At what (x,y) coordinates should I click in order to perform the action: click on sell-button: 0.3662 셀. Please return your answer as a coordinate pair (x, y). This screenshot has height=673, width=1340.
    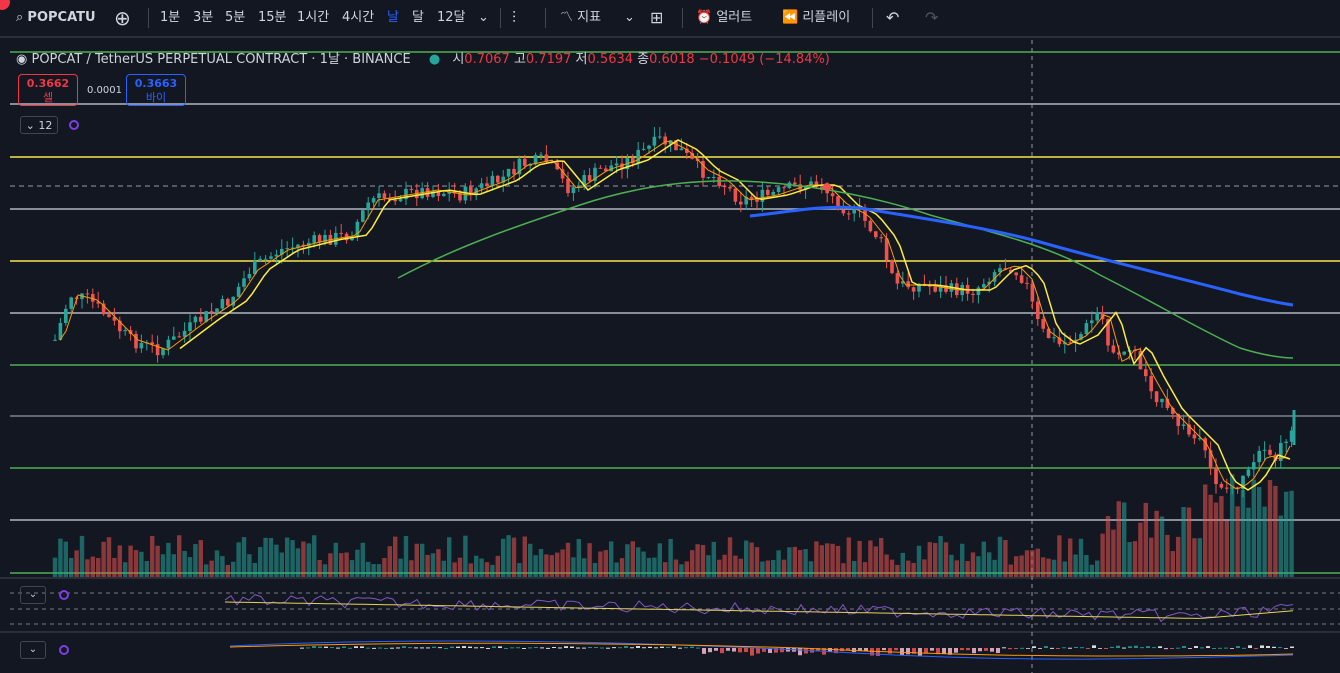
    Looking at the image, I should click on (48, 90).